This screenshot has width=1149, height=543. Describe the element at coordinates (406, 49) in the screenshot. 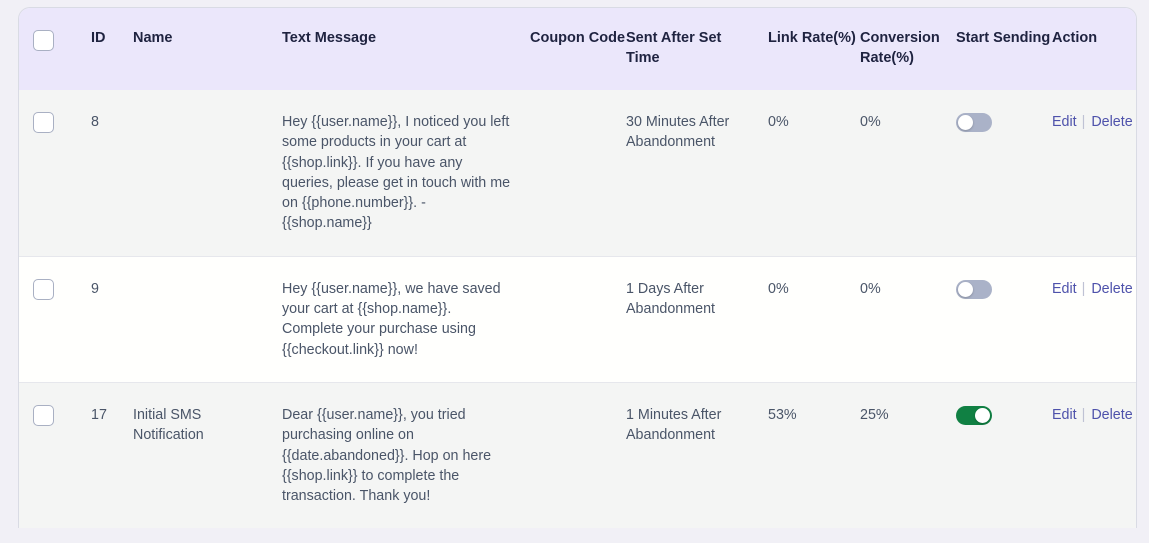

I see `column-header-text-message: Text Message` at that location.